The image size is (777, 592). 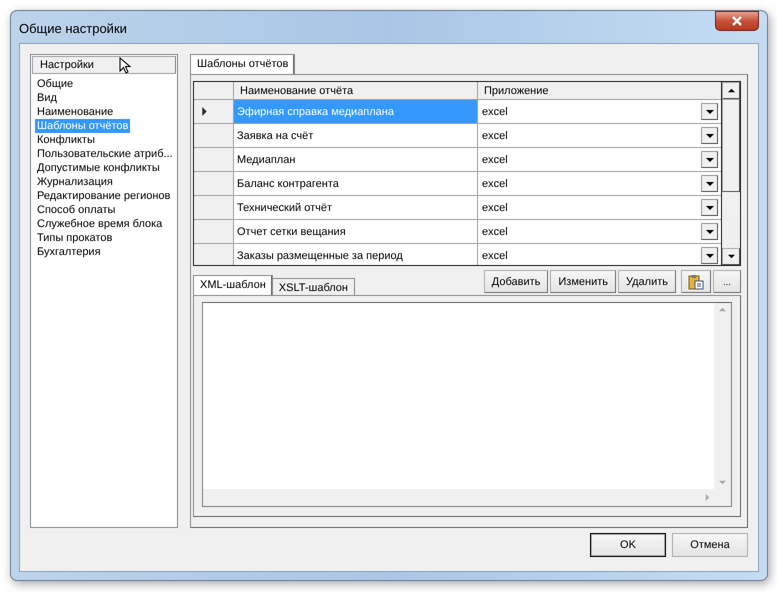 I want to click on toolbar-button: Удалить, so click(x=647, y=281).